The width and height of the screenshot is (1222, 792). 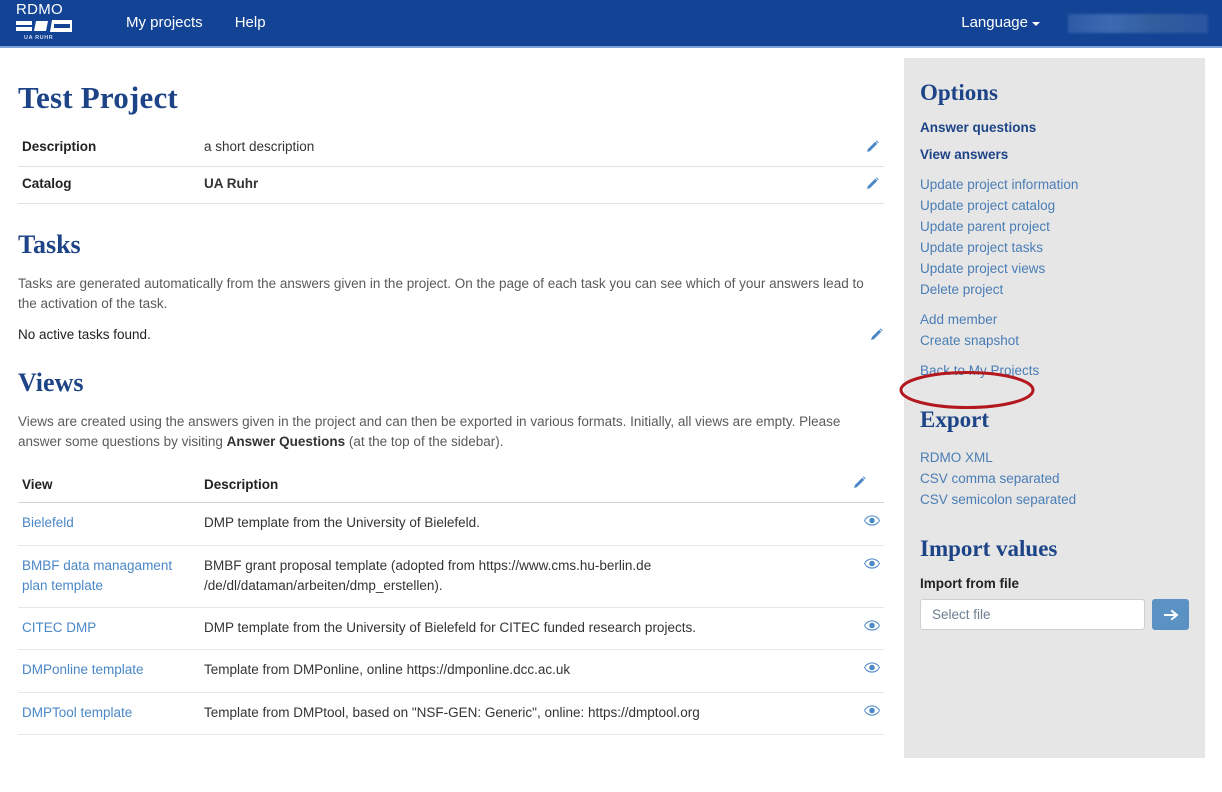 What do you see at coordinates (39, 38) in the screenshot?
I see `brand-subtitle: UA RUHR` at bounding box center [39, 38].